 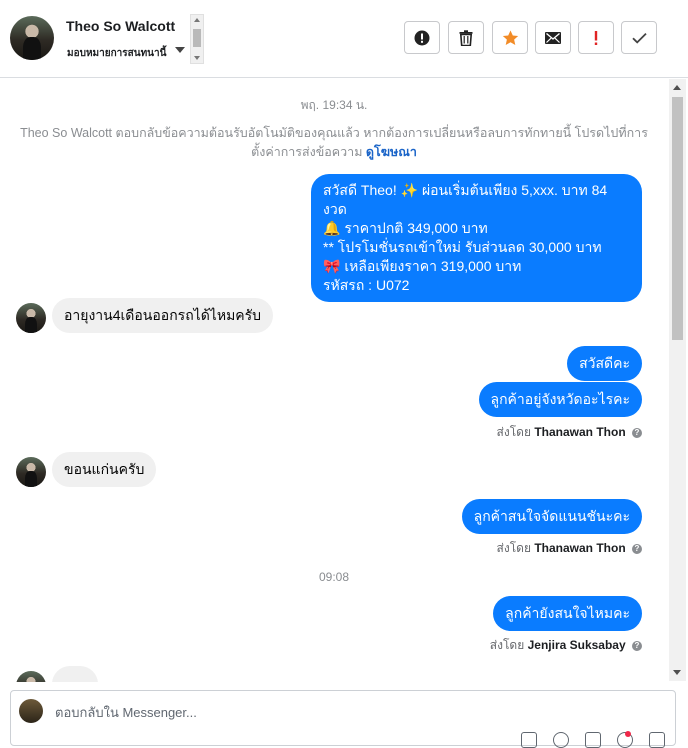 I want to click on star-icon, so click(x=510, y=37).